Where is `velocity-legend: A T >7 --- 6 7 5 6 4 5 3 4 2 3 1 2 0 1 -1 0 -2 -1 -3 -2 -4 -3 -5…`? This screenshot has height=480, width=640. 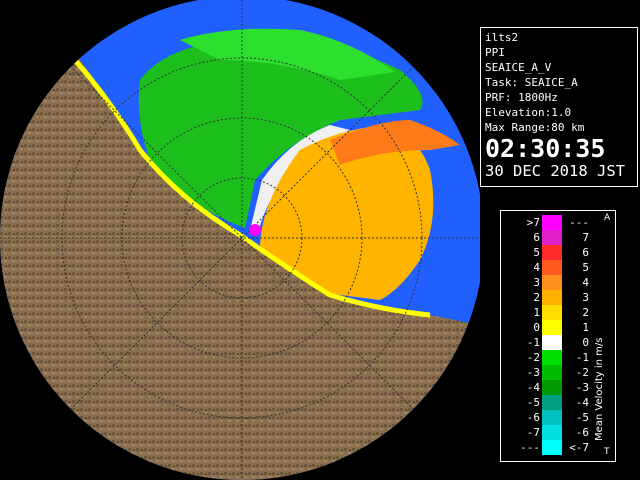
velocity-legend: A T >7 --- 6 7 5 6 4 5 3 4 2 3 1 2 0 1 -1 0 -2 -1 -3 -2 -4 -3 -5… is located at coordinates (558, 336).